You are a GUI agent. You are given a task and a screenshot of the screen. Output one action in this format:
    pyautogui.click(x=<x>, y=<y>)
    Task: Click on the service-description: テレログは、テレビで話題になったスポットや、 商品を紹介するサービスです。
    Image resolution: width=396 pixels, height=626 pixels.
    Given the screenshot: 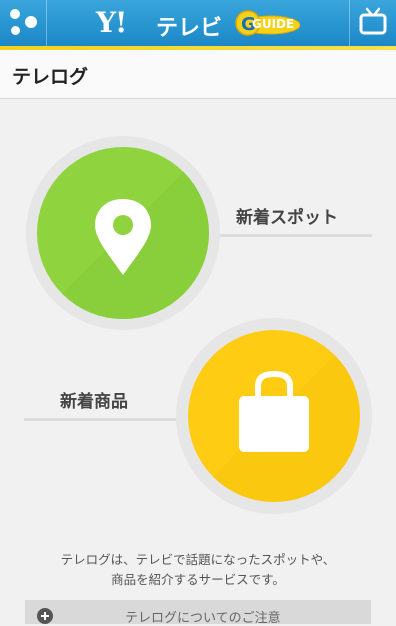 What is the action you would take?
    pyautogui.click(x=198, y=570)
    